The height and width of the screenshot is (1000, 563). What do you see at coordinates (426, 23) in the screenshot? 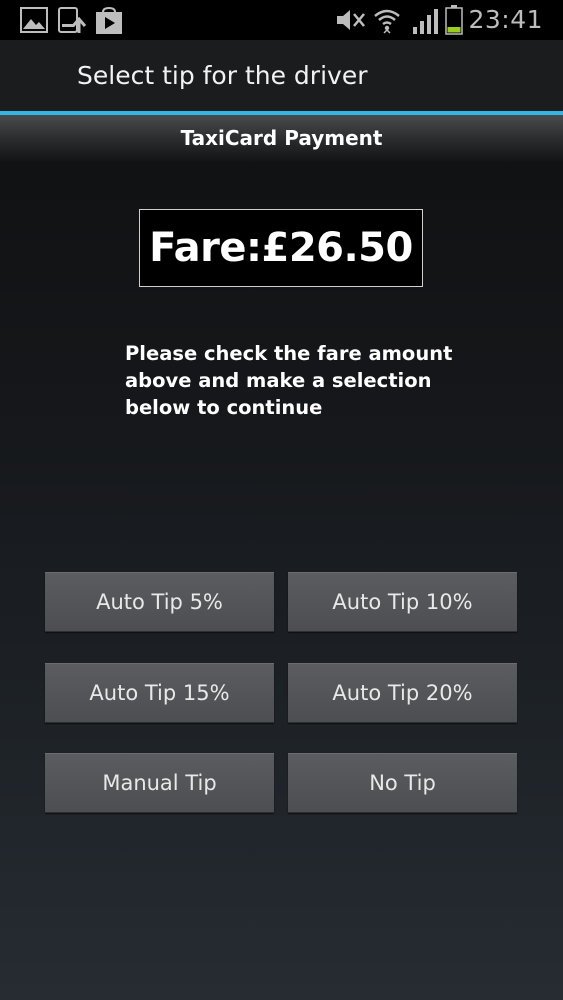
I see `signal-icon` at bounding box center [426, 23].